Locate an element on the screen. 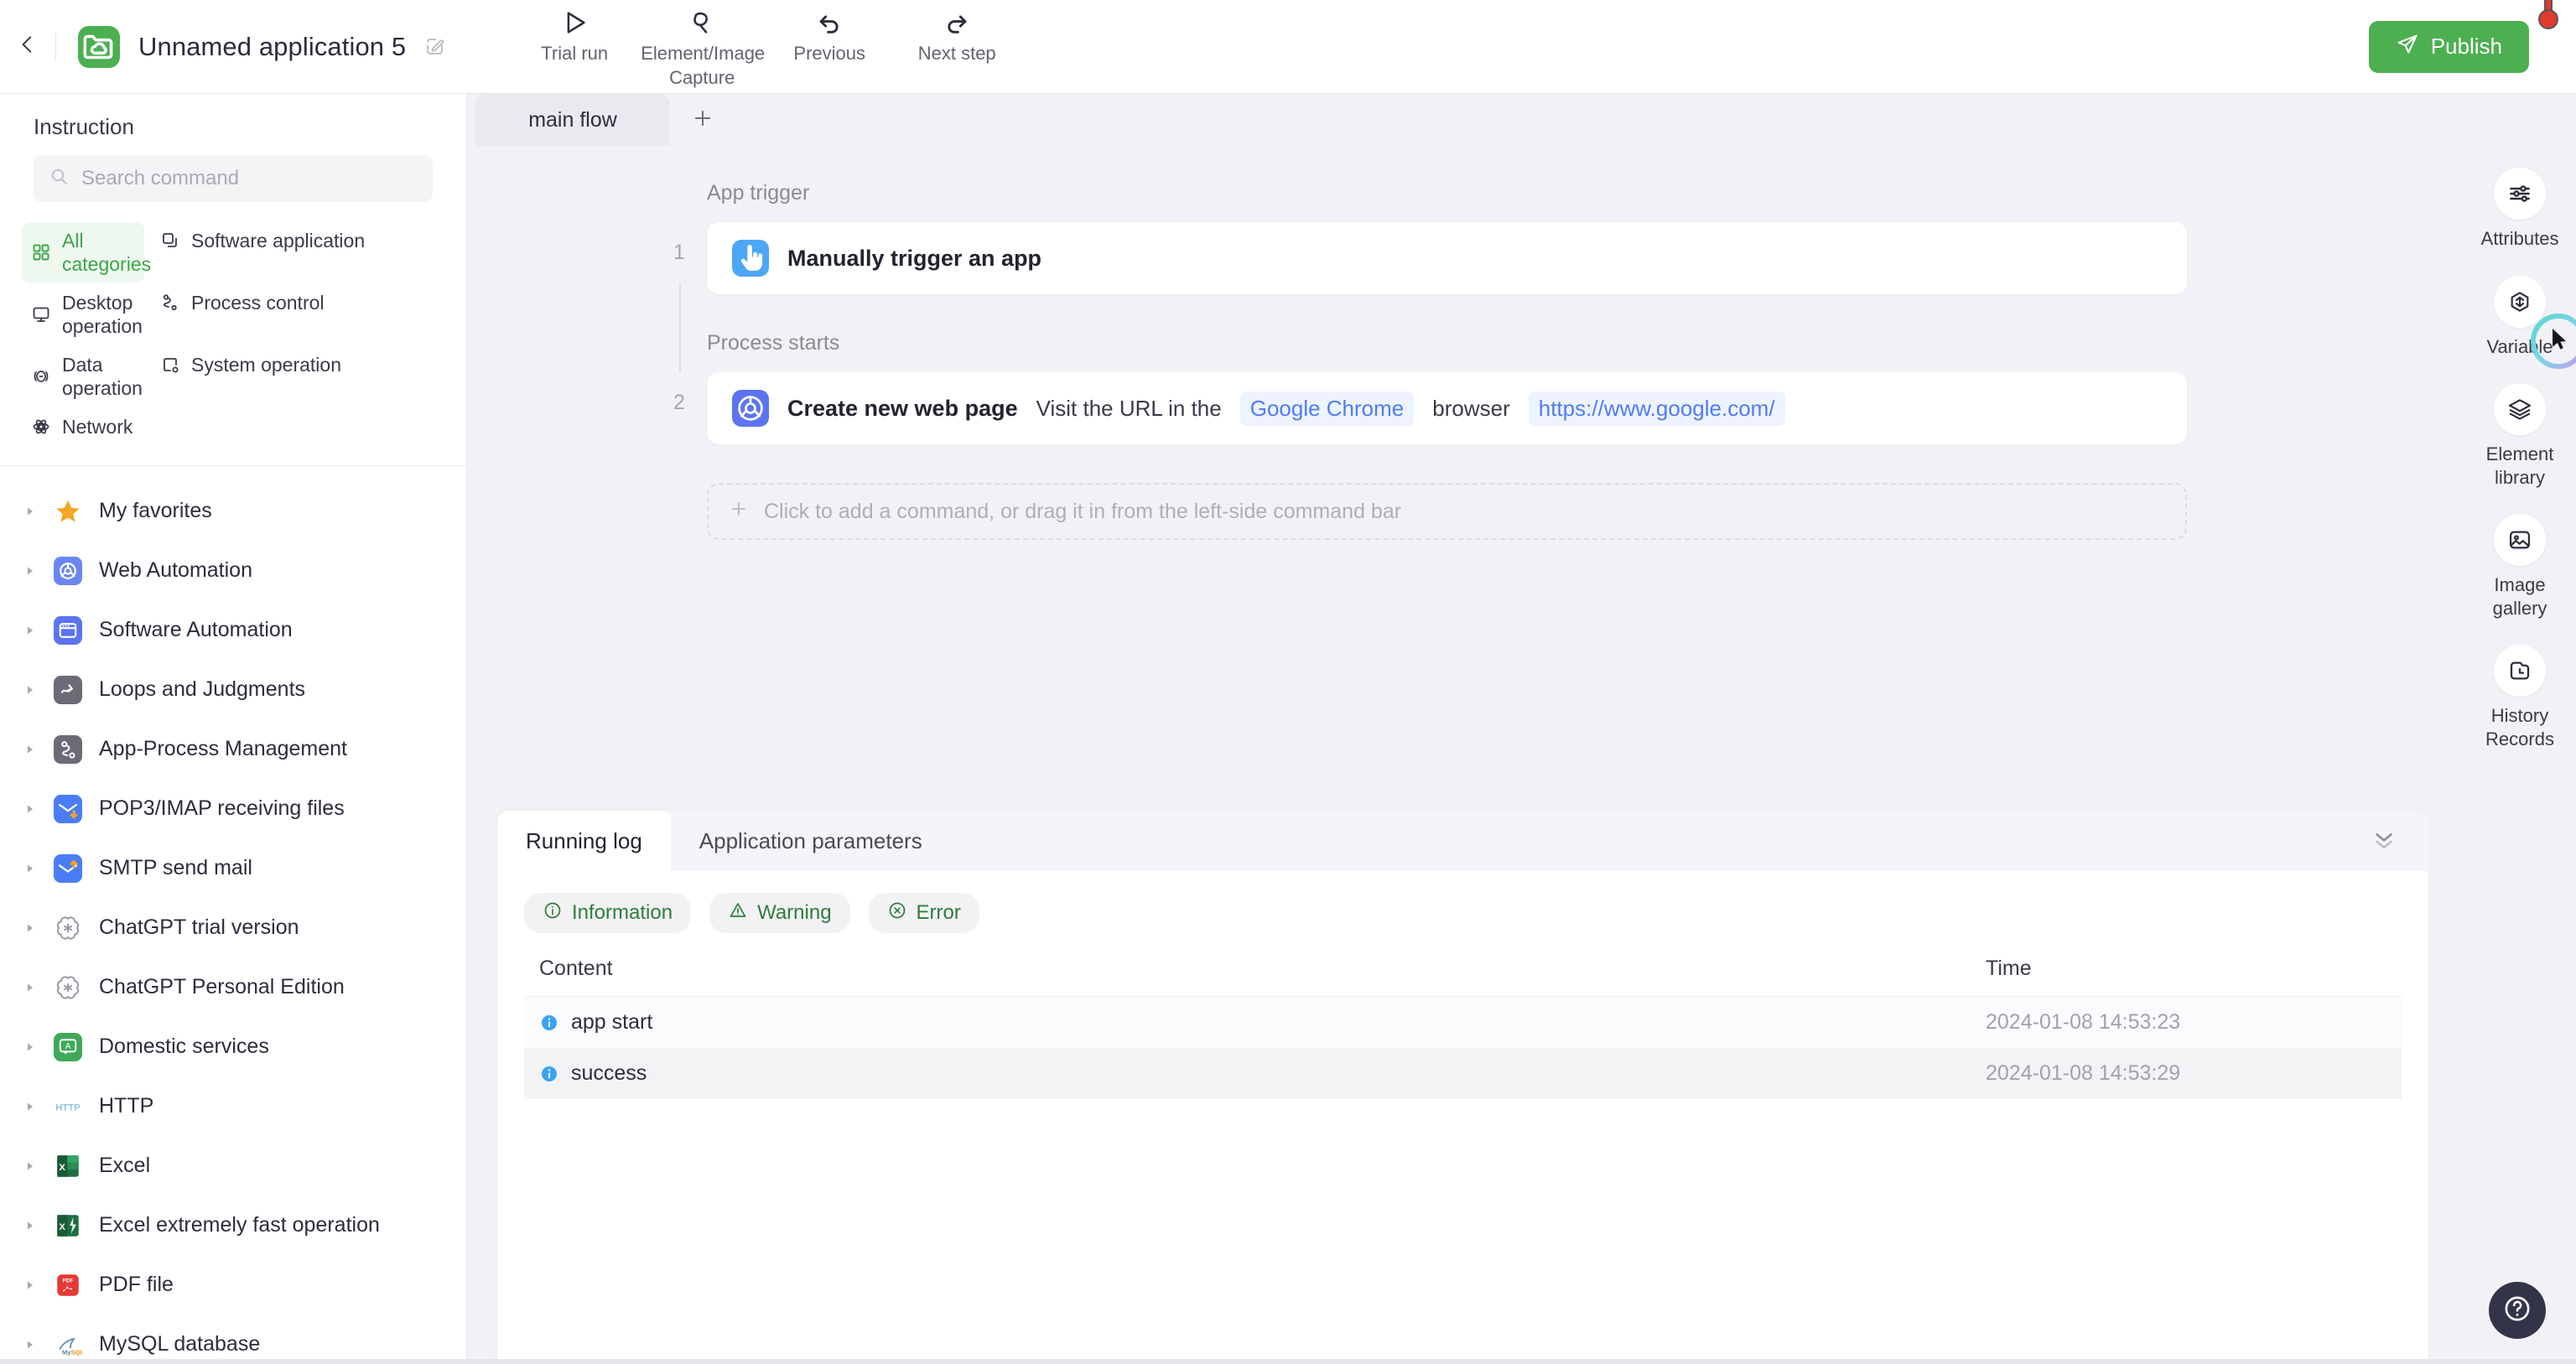  tab-application-parameters: Application parameters is located at coordinates (811, 841).